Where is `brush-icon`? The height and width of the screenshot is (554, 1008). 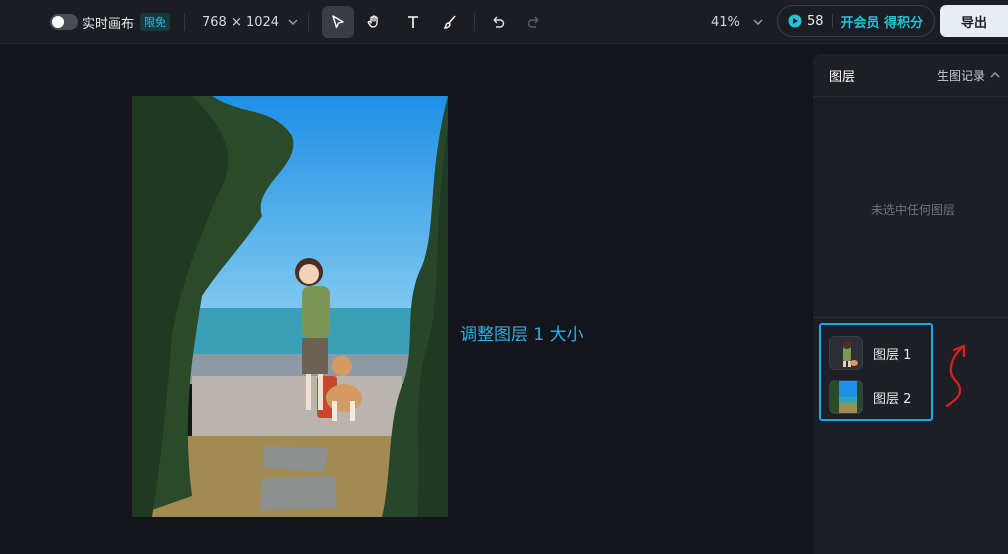
brush-icon is located at coordinates (449, 22).